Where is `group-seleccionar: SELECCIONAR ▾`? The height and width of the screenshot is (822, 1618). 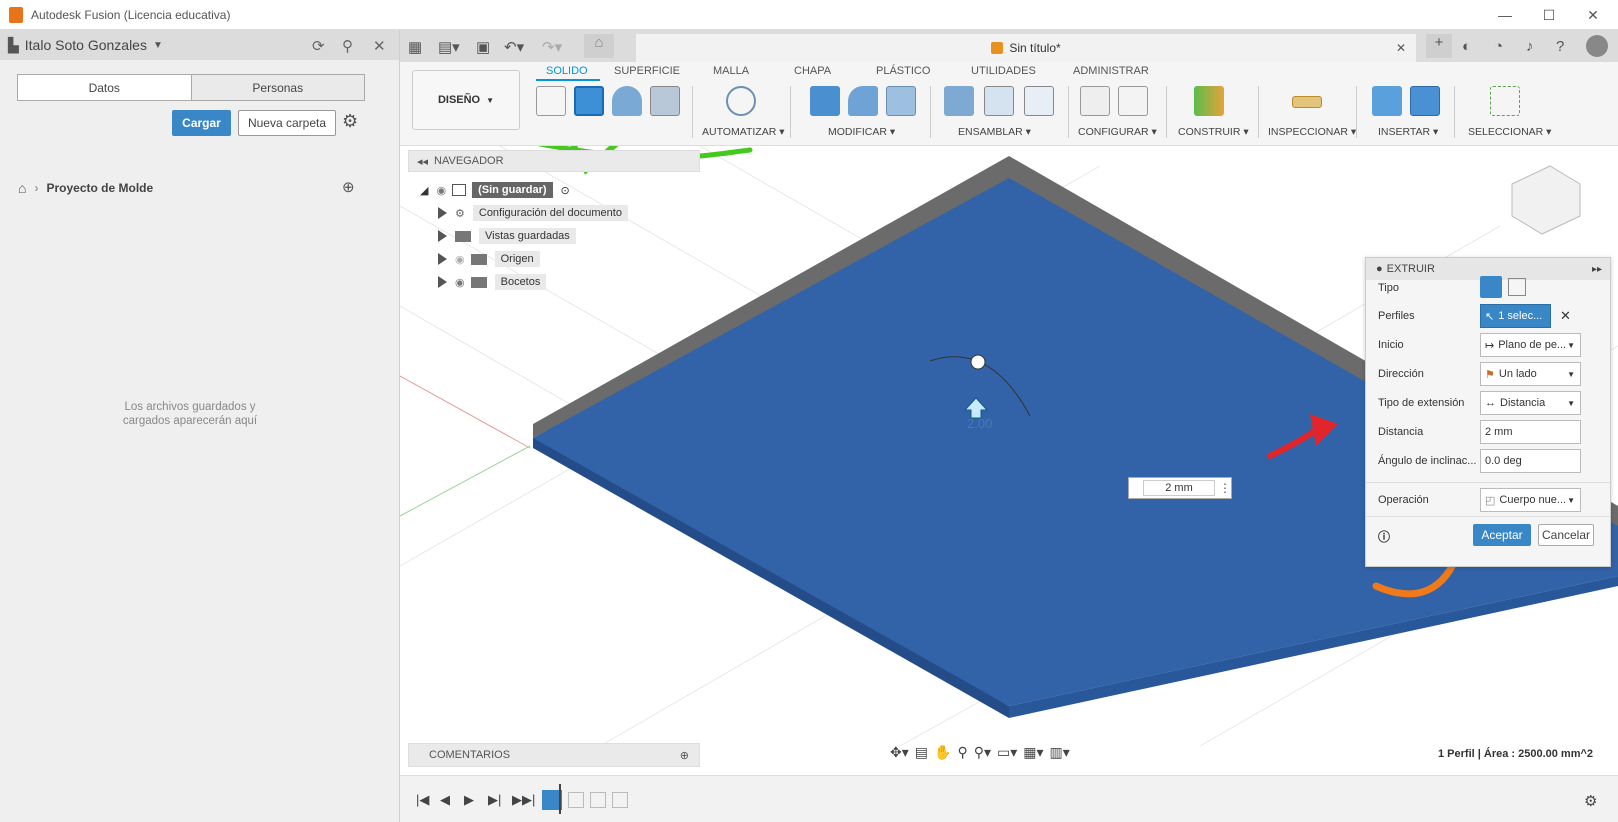
group-seleccionar: SELECCIONAR ▾ is located at coordinates (1509, 132).